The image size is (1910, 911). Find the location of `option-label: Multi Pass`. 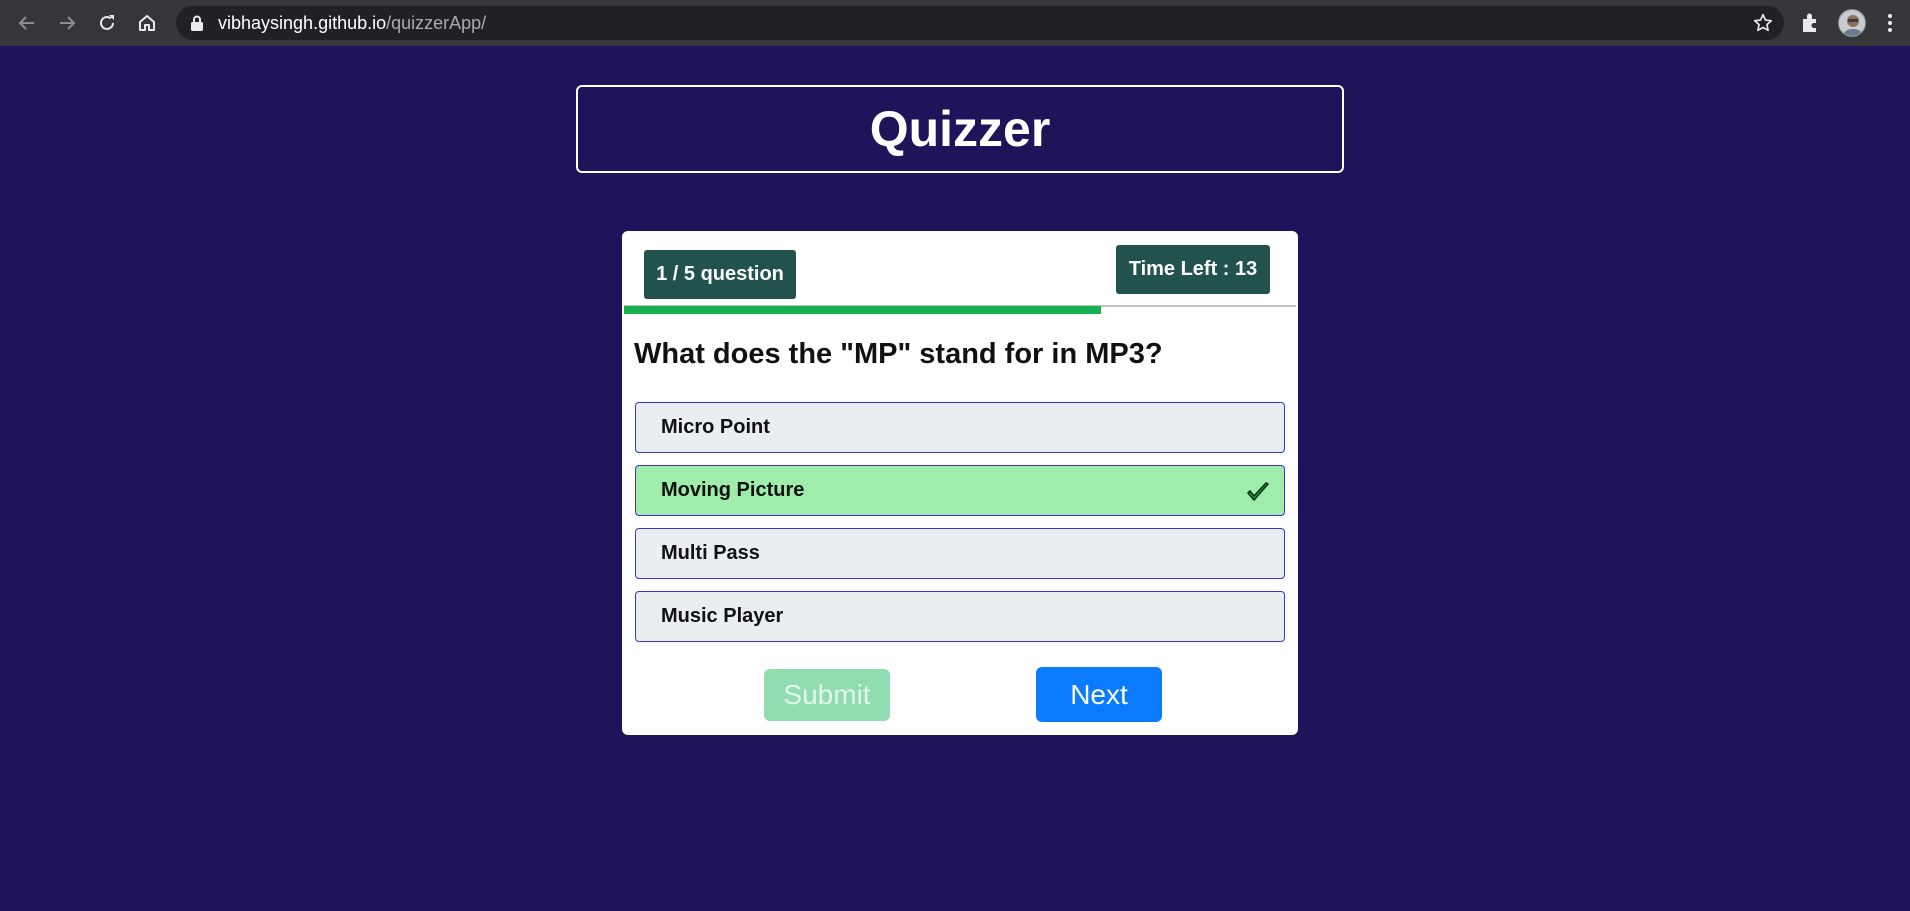

option-label: Multi Pass is located at coordinates (710, 553).